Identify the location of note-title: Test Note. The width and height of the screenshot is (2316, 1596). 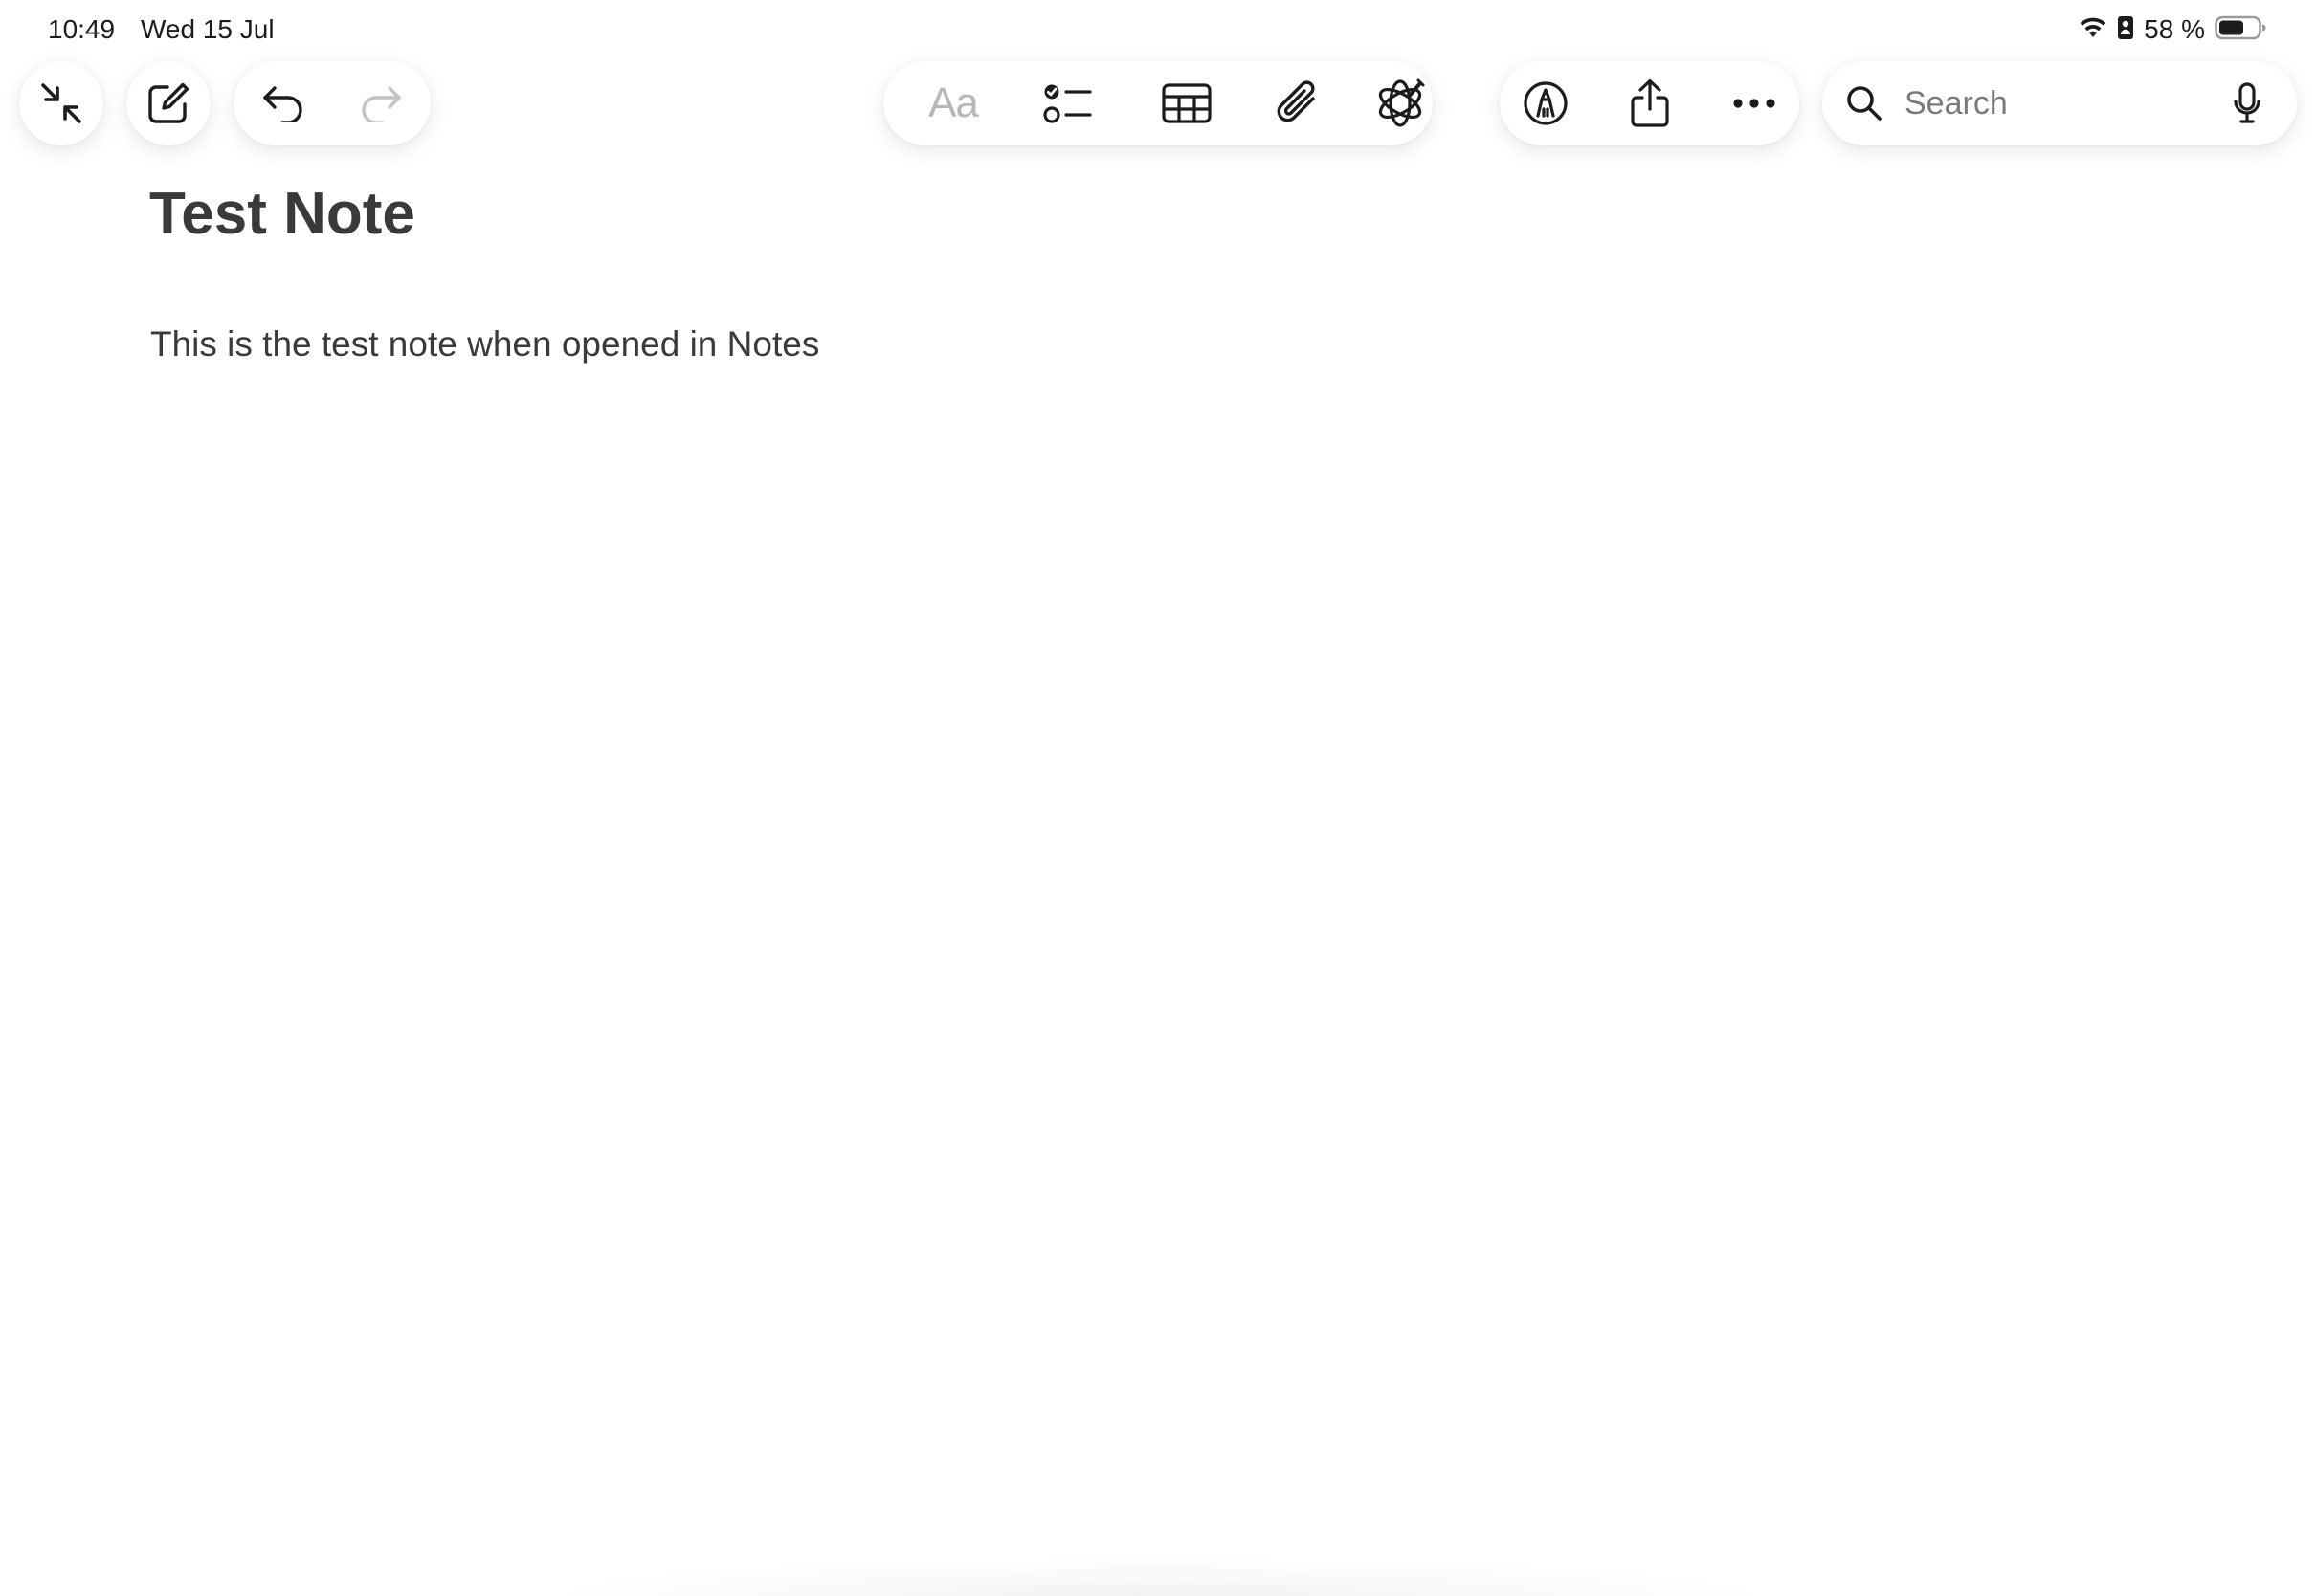
(282, 215).